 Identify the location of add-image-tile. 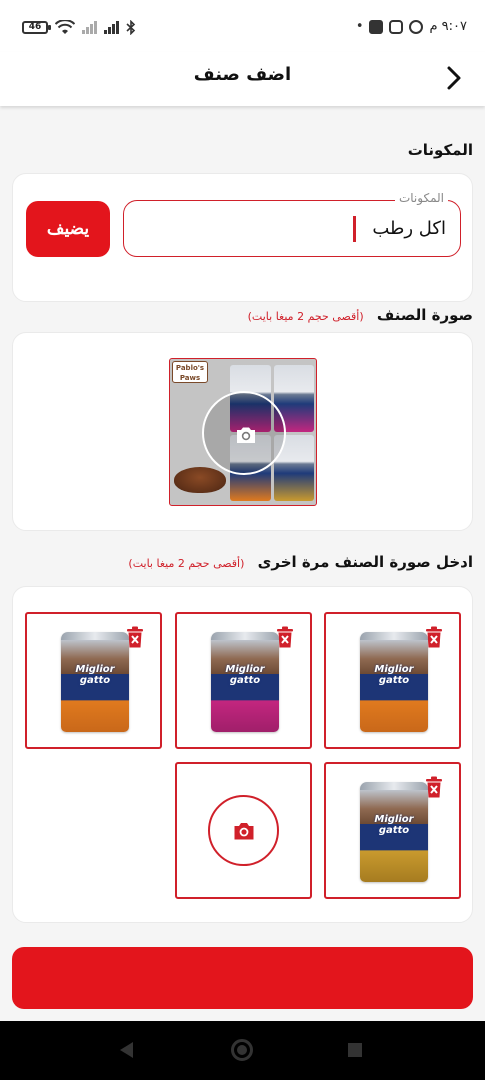
(243, 830).